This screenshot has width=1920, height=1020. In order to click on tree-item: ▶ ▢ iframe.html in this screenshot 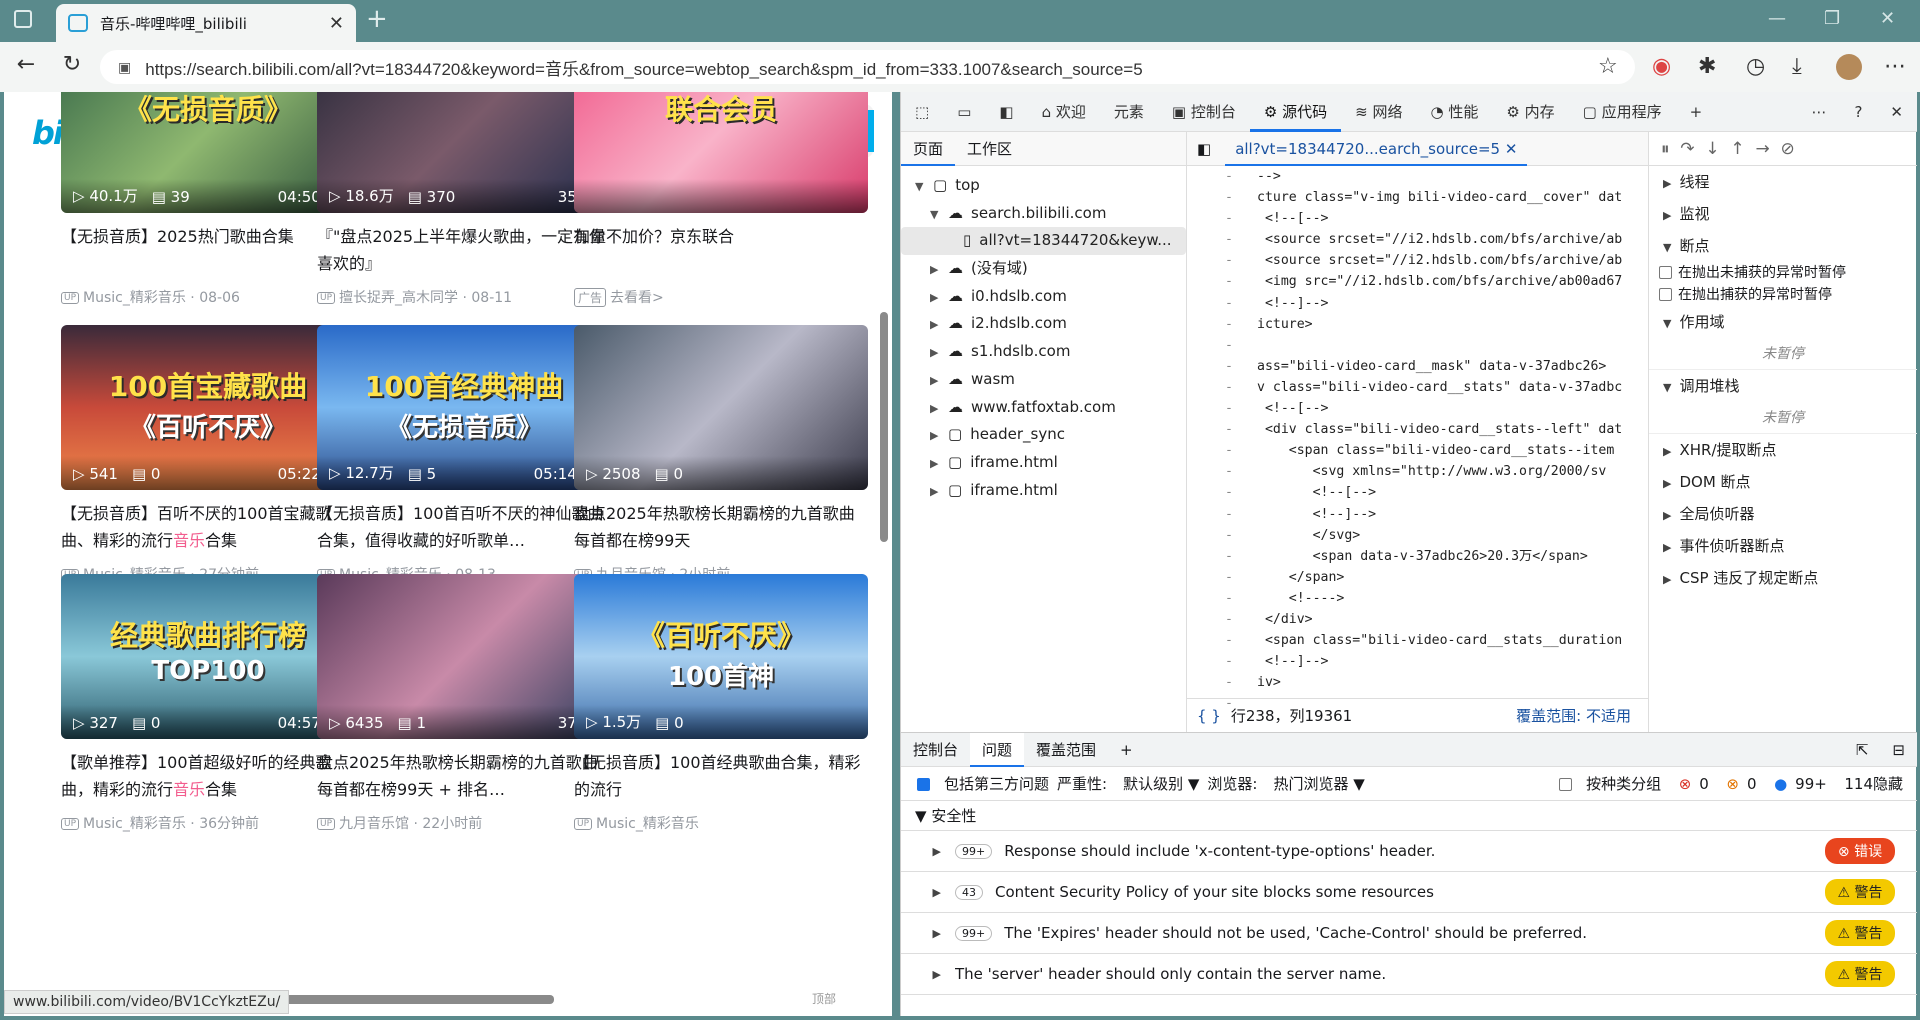, I will do `click(1043, 491)`.